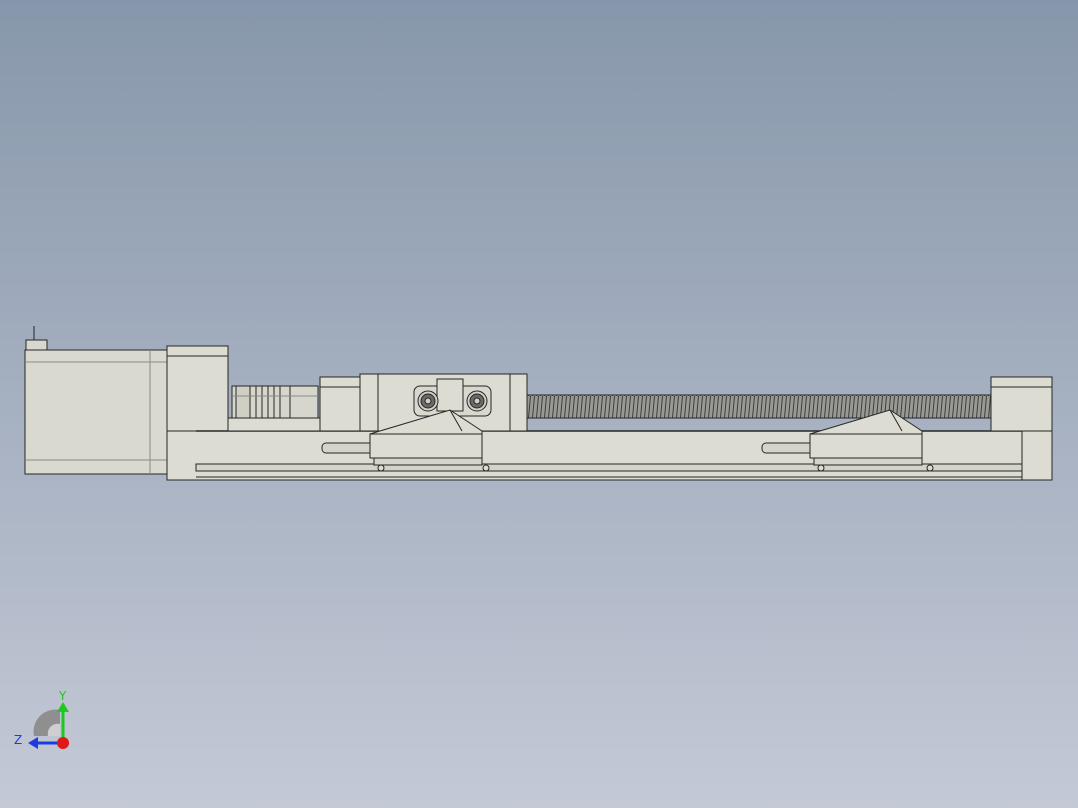 This screenshot has height=808, width=1078. I want to click on coordinate-triad: Y Z, so click(41, 719).